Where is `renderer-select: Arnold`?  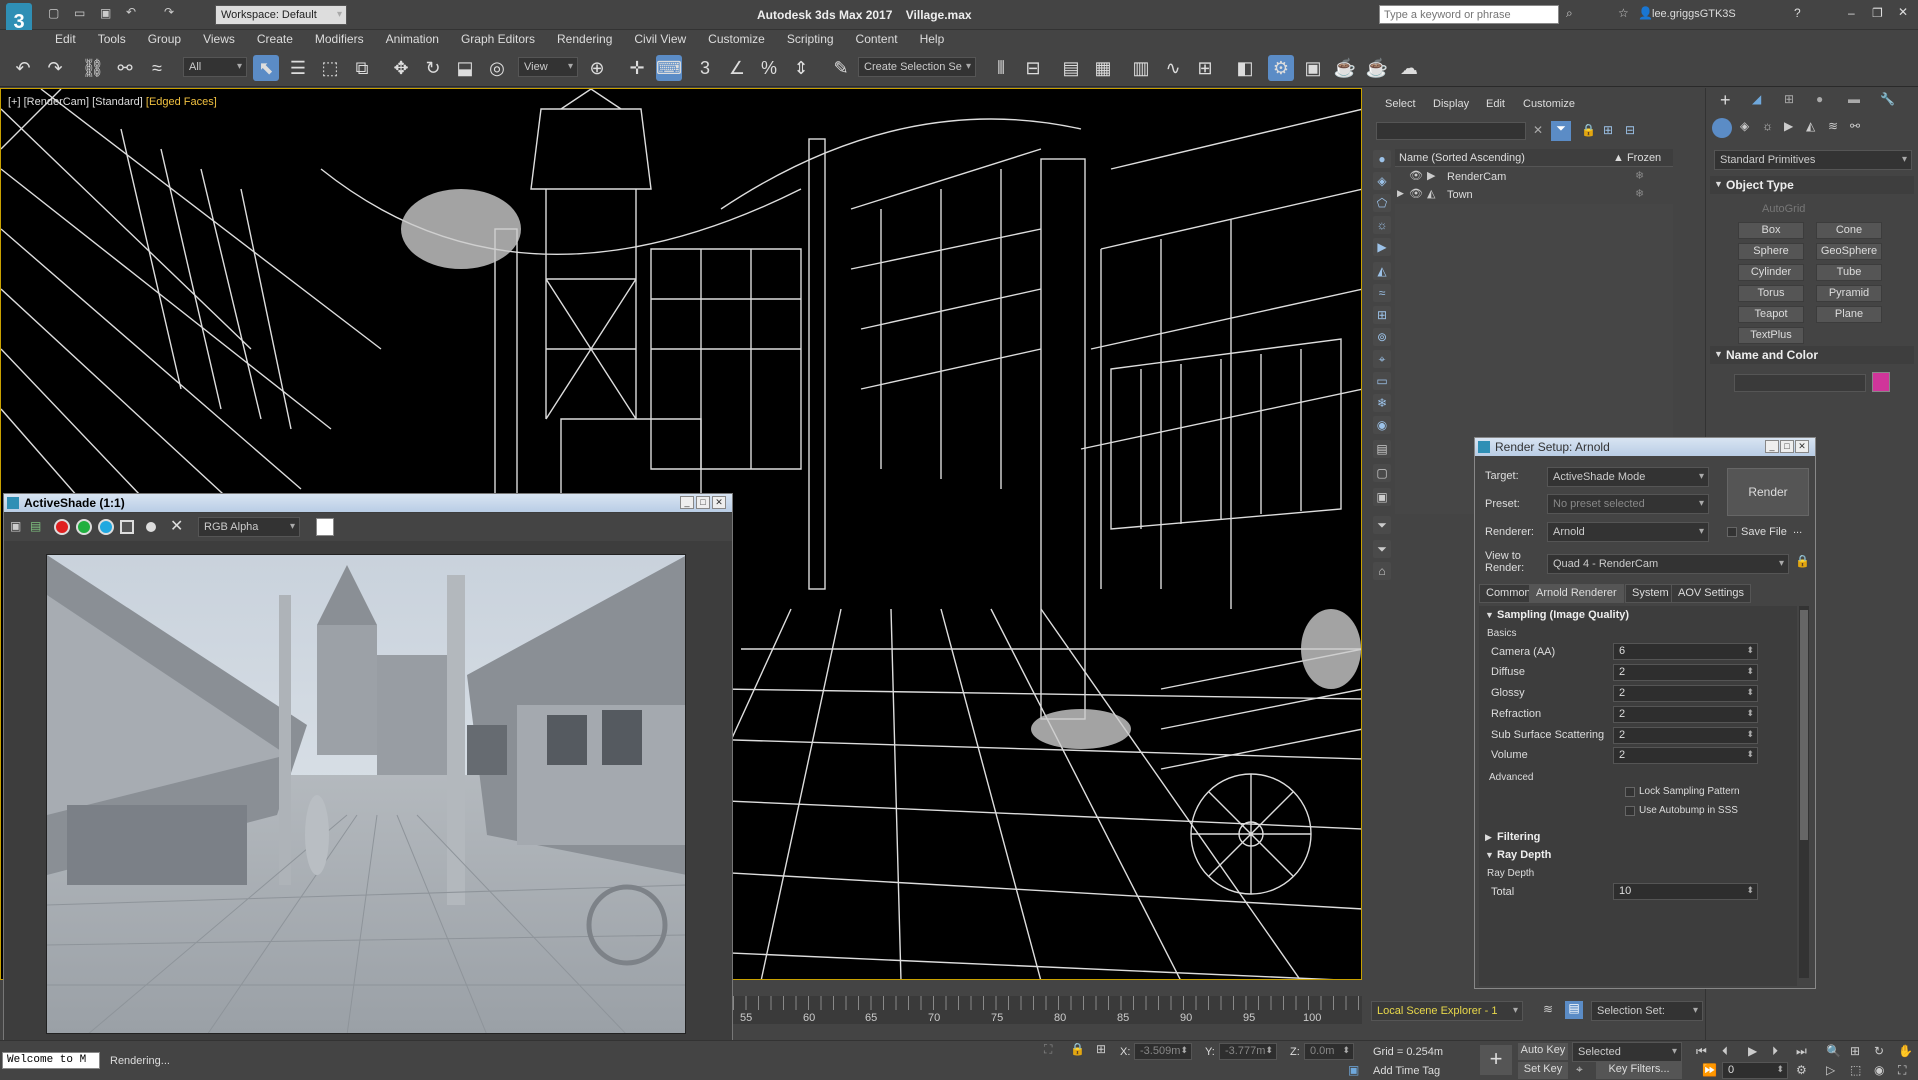 renderer-select: Arnold is located at coordinates (1628, 532).